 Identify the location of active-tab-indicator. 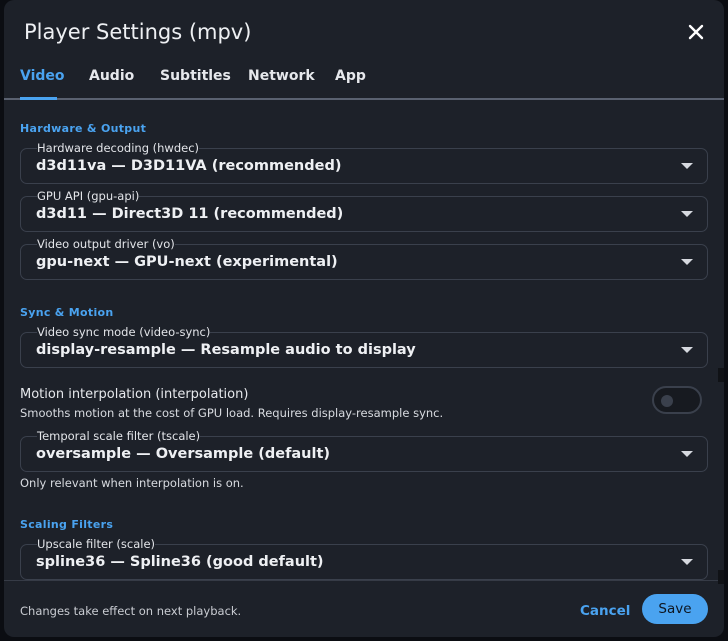
(38, 98).